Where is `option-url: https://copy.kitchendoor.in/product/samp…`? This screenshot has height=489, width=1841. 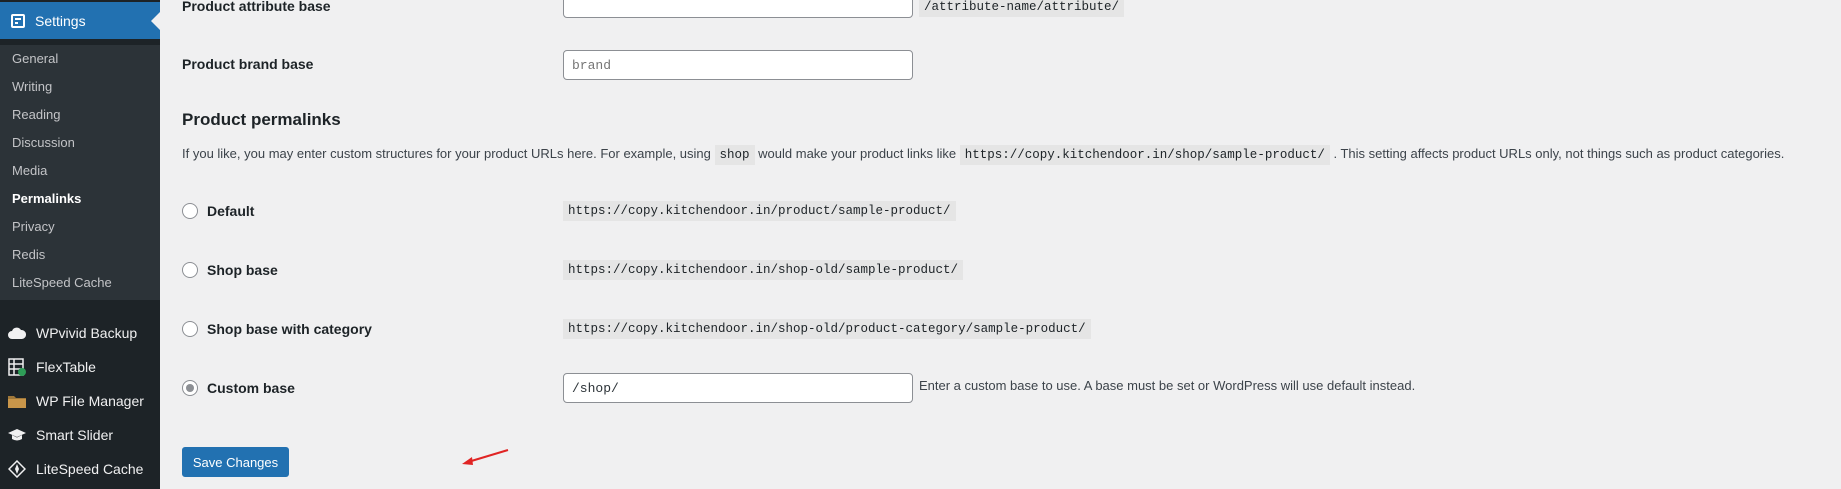
option-url: https://copy.kitchendoor.in/product/samp… is located at coordinates (759, 211).